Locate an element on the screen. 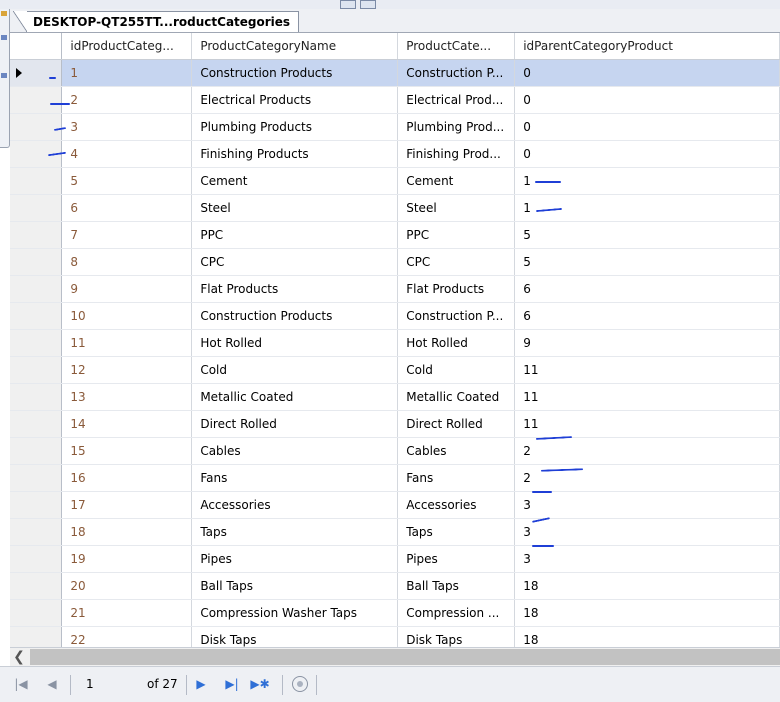  cell-id: 17 is located at coordinates (127, 505).